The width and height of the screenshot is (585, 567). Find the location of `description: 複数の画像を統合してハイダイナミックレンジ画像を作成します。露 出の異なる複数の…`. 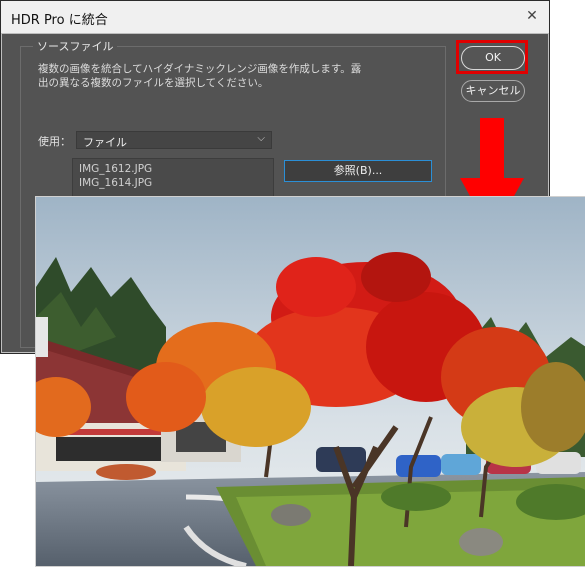

description: 複数の画像を統合してハイダイナミックレンジ画像を作成します。露 出の異なる複数の… is located at coordinates (203, 76).